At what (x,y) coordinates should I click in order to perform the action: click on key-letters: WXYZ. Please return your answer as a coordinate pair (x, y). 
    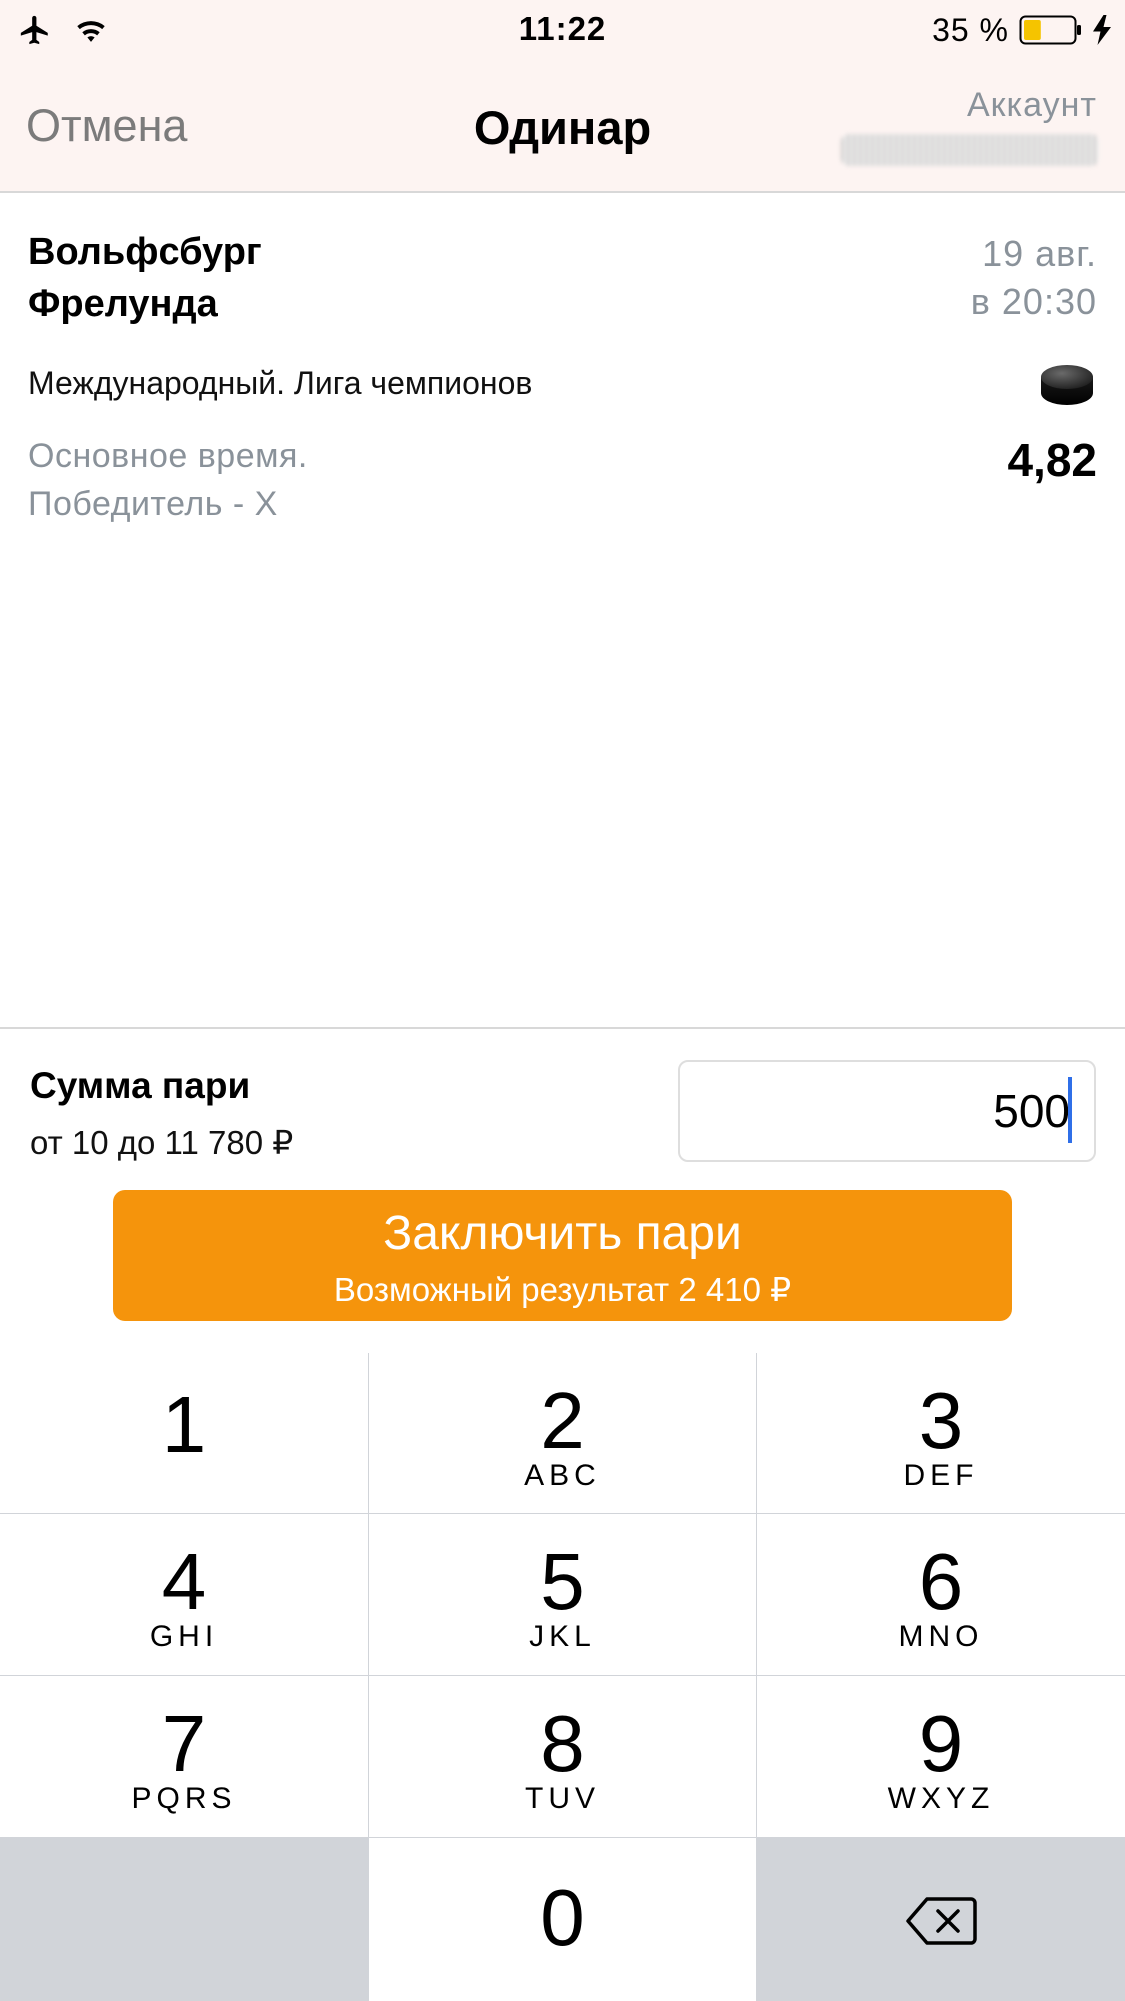
    Looking at the image, I should click on (941, 1798).